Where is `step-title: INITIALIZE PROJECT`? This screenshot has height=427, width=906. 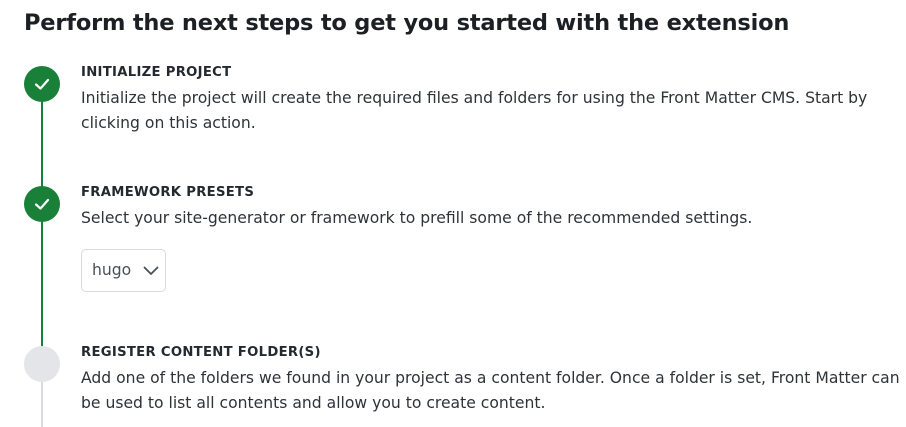
step-title: INITIALIZE PROJECT is located at coordinates (156, 72).